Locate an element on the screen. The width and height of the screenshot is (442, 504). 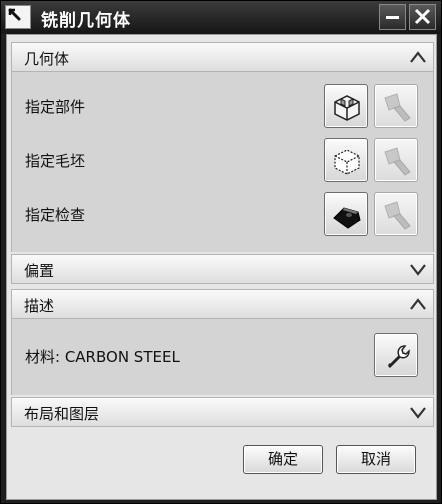
close-button is located at coordinates (422, 17).